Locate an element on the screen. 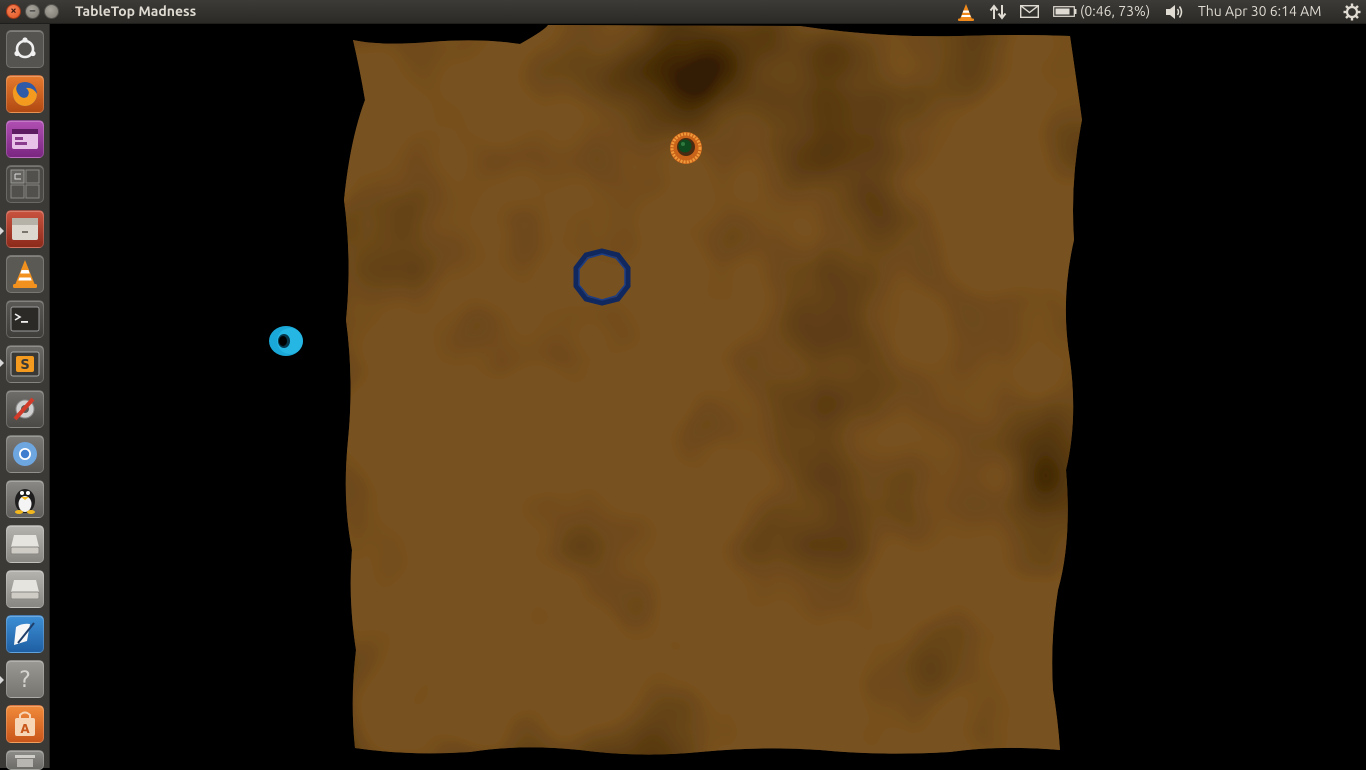 The image size is (1366, 770). launcher-vlc is located at coordinates (25, 274).